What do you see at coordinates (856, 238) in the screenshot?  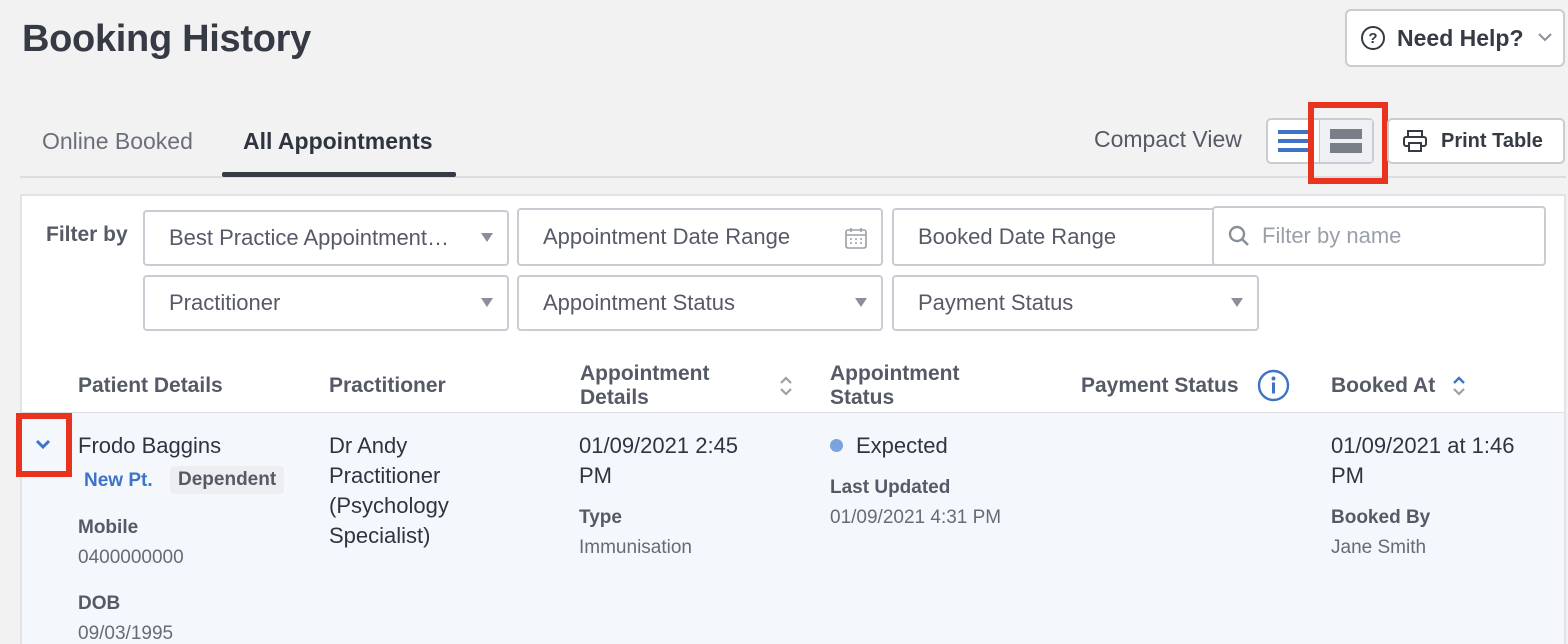 I see `calendar-icon` at bounding box center [856, 238].